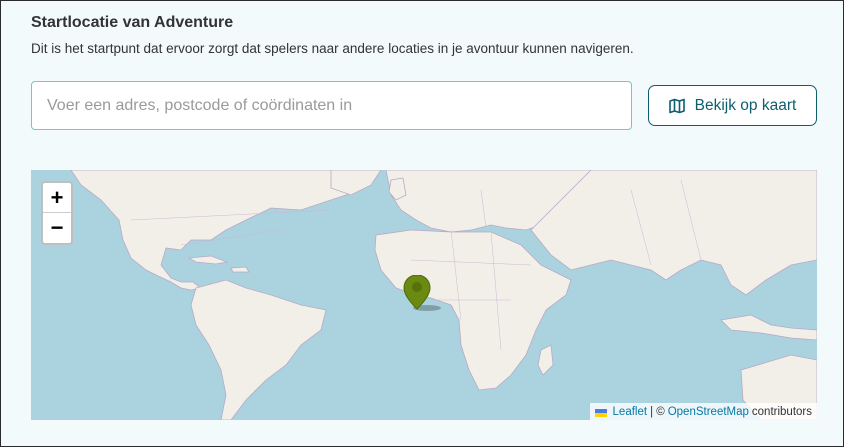 The width and height of the screenshot is (844, 447). Describe the element at coordinates (132, 22) in the screenshot. I see `section-title: Startlocatie van Adventure` at that location.